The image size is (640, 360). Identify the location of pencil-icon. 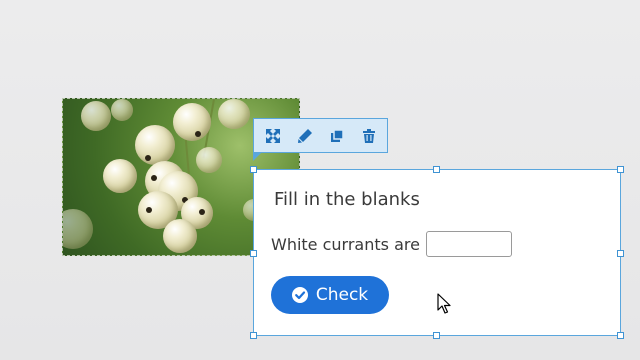
(305, 136).